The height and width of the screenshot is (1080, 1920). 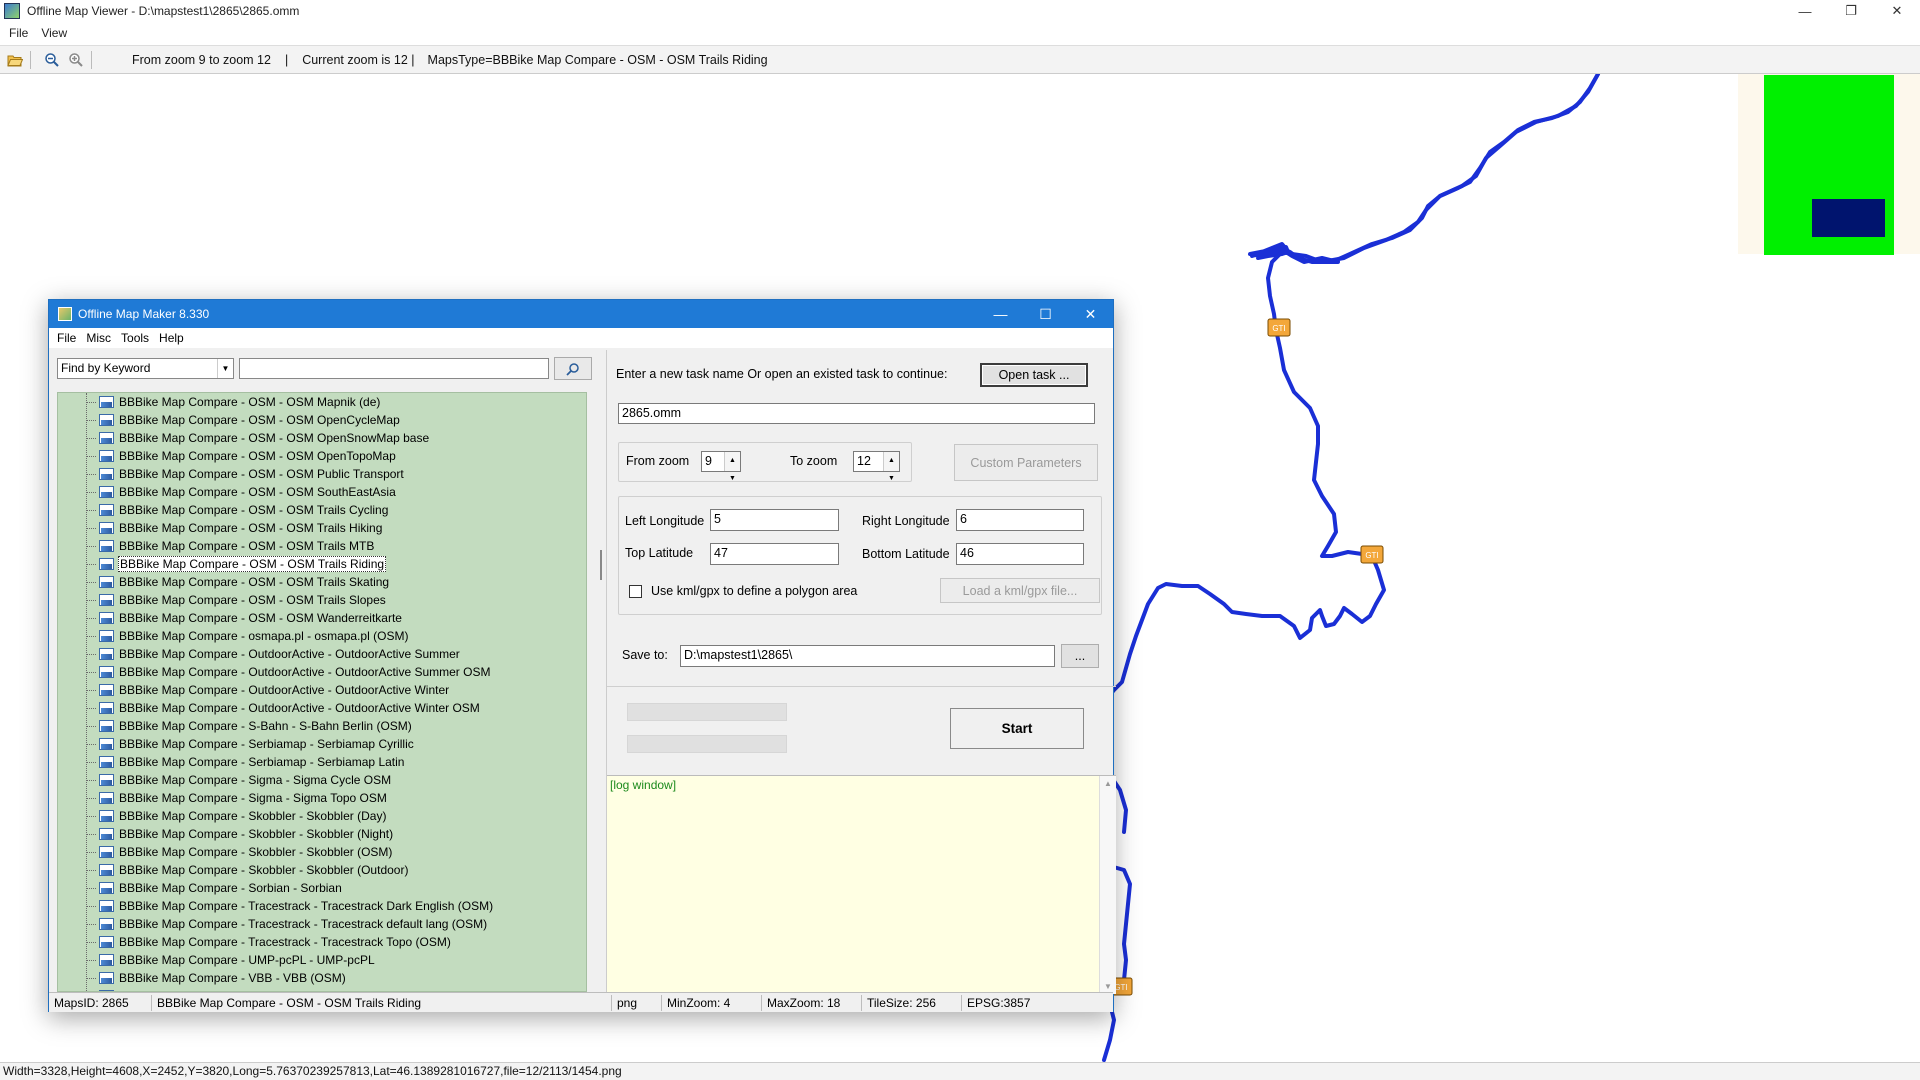 What do you see at coordinates (394, 368) in the screenshot?
I see `search-input` at bounding box center [394, 368].